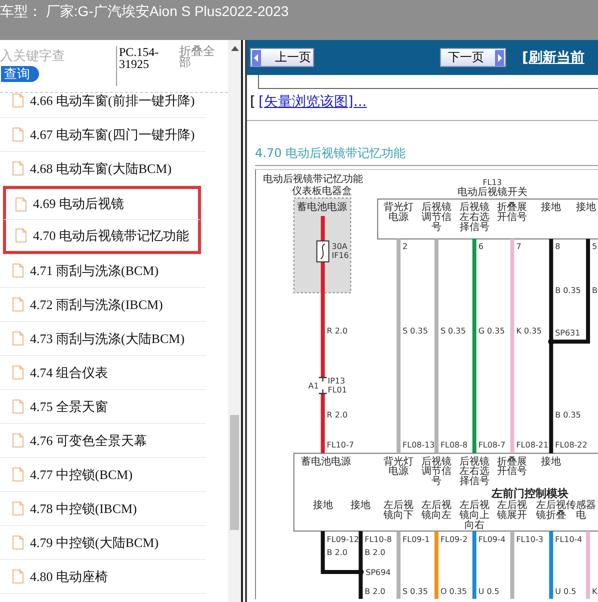 The image size is (598, 602). Describe the element at coordinates (312, 180) in the screenshot. I see `diagram-title: 电动后视镜带记忆功能` at that location.